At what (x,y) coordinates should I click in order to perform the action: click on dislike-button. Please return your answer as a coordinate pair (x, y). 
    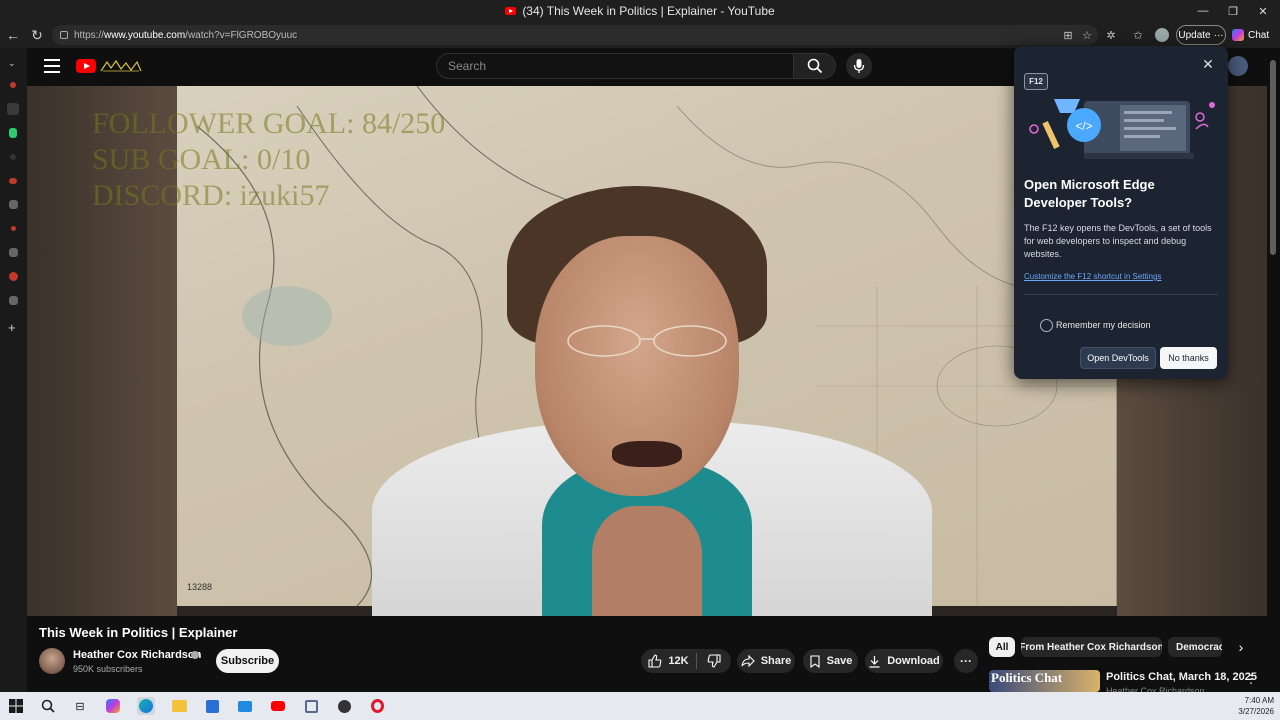
    Looking at the image, I should click on (714, 661).